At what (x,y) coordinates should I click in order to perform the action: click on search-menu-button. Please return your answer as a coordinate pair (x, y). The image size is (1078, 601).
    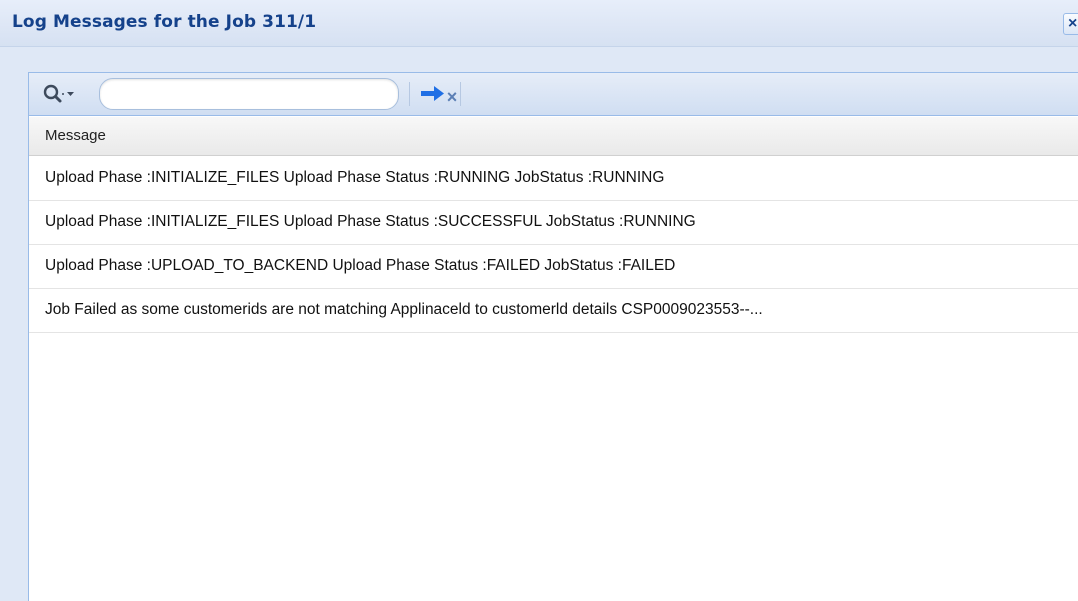
    Looking at the image, I should click on (61, 94).